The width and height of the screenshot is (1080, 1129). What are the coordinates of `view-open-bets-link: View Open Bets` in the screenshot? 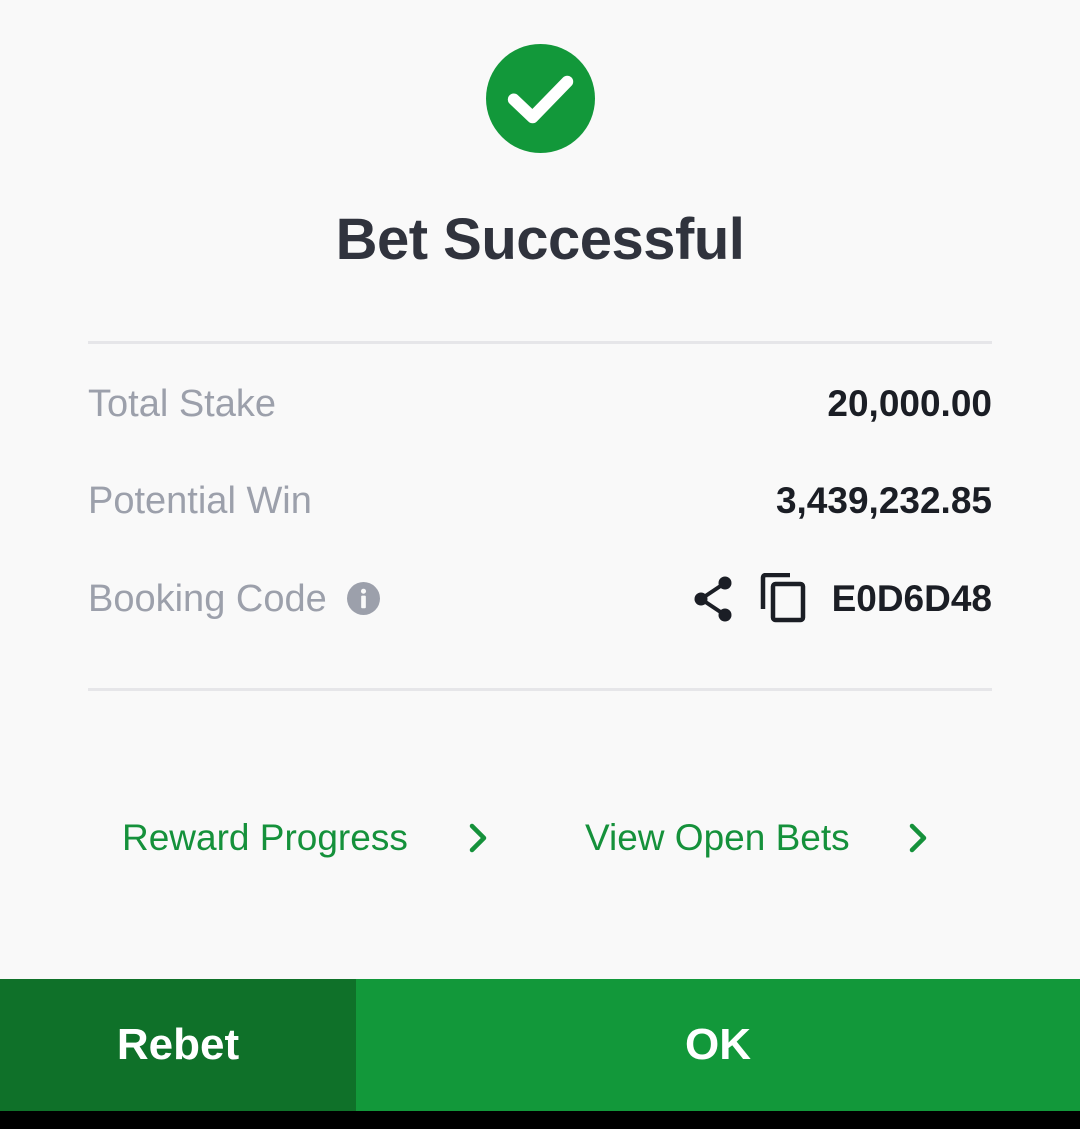 It's located at (717, 838).